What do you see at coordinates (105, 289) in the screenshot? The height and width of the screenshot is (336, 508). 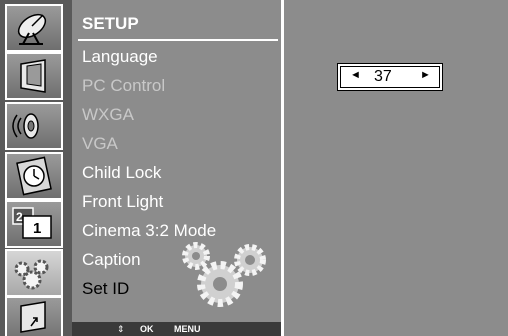 I see `menu-item-set-id: Set ID` at bounding box center [105, 289].